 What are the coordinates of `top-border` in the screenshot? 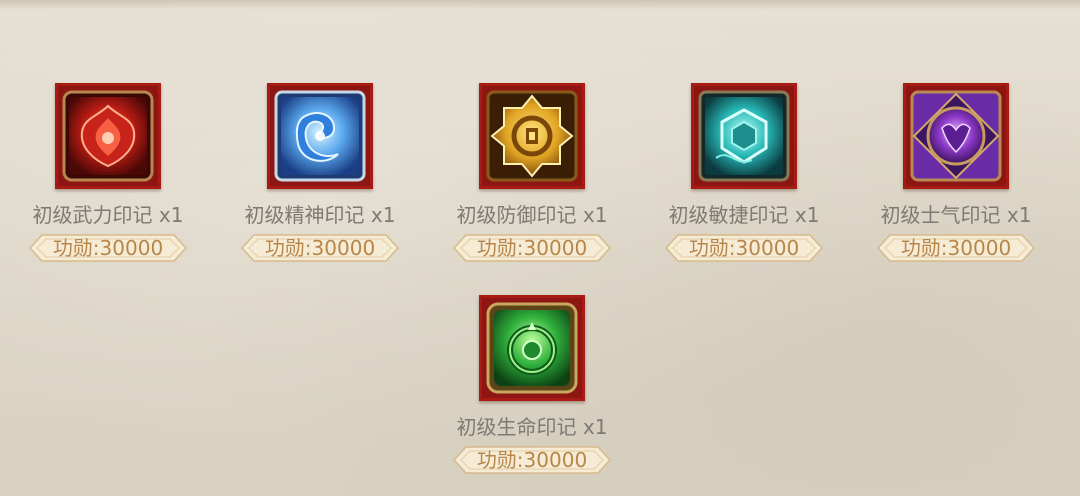 It's located at (540, 5).